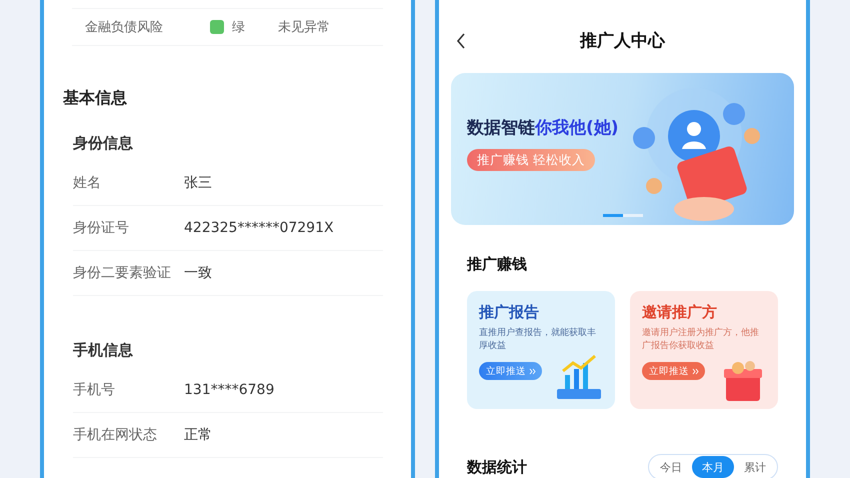 The height and width of the screenshot is (478, 850). Describe the element at coordinates (103, 350) in the screenshot. I see `group-title: 手机信息` at that location.